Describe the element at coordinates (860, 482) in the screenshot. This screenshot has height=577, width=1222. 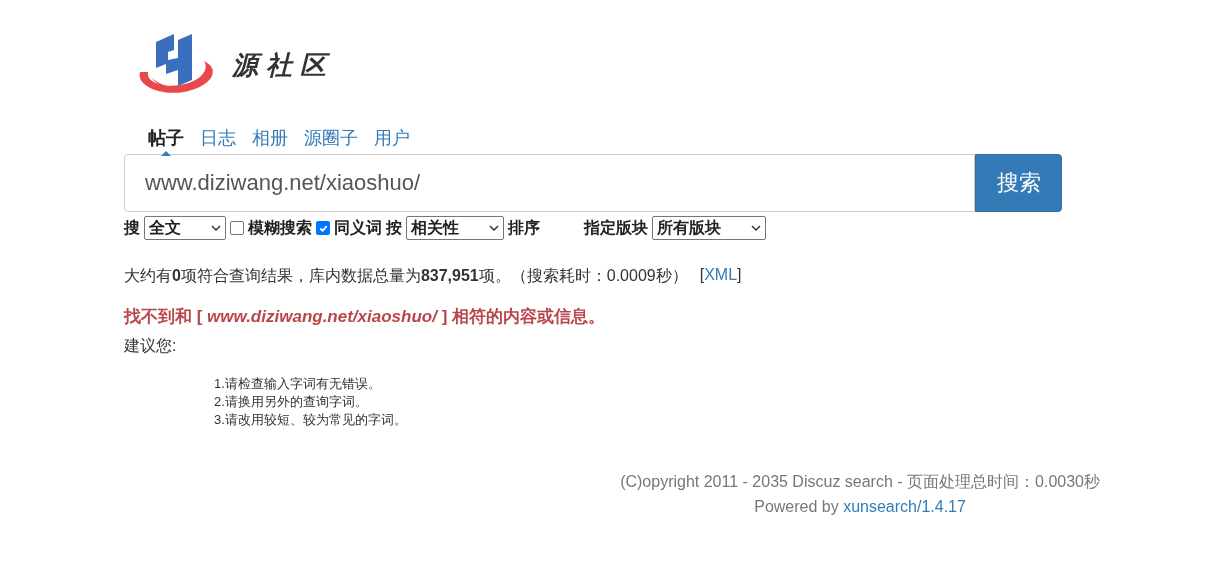
I see `copyright-text: (C)opyright 2011 - 2035 Discuz search - 页面处理总时间：0.0030秒` at that location.